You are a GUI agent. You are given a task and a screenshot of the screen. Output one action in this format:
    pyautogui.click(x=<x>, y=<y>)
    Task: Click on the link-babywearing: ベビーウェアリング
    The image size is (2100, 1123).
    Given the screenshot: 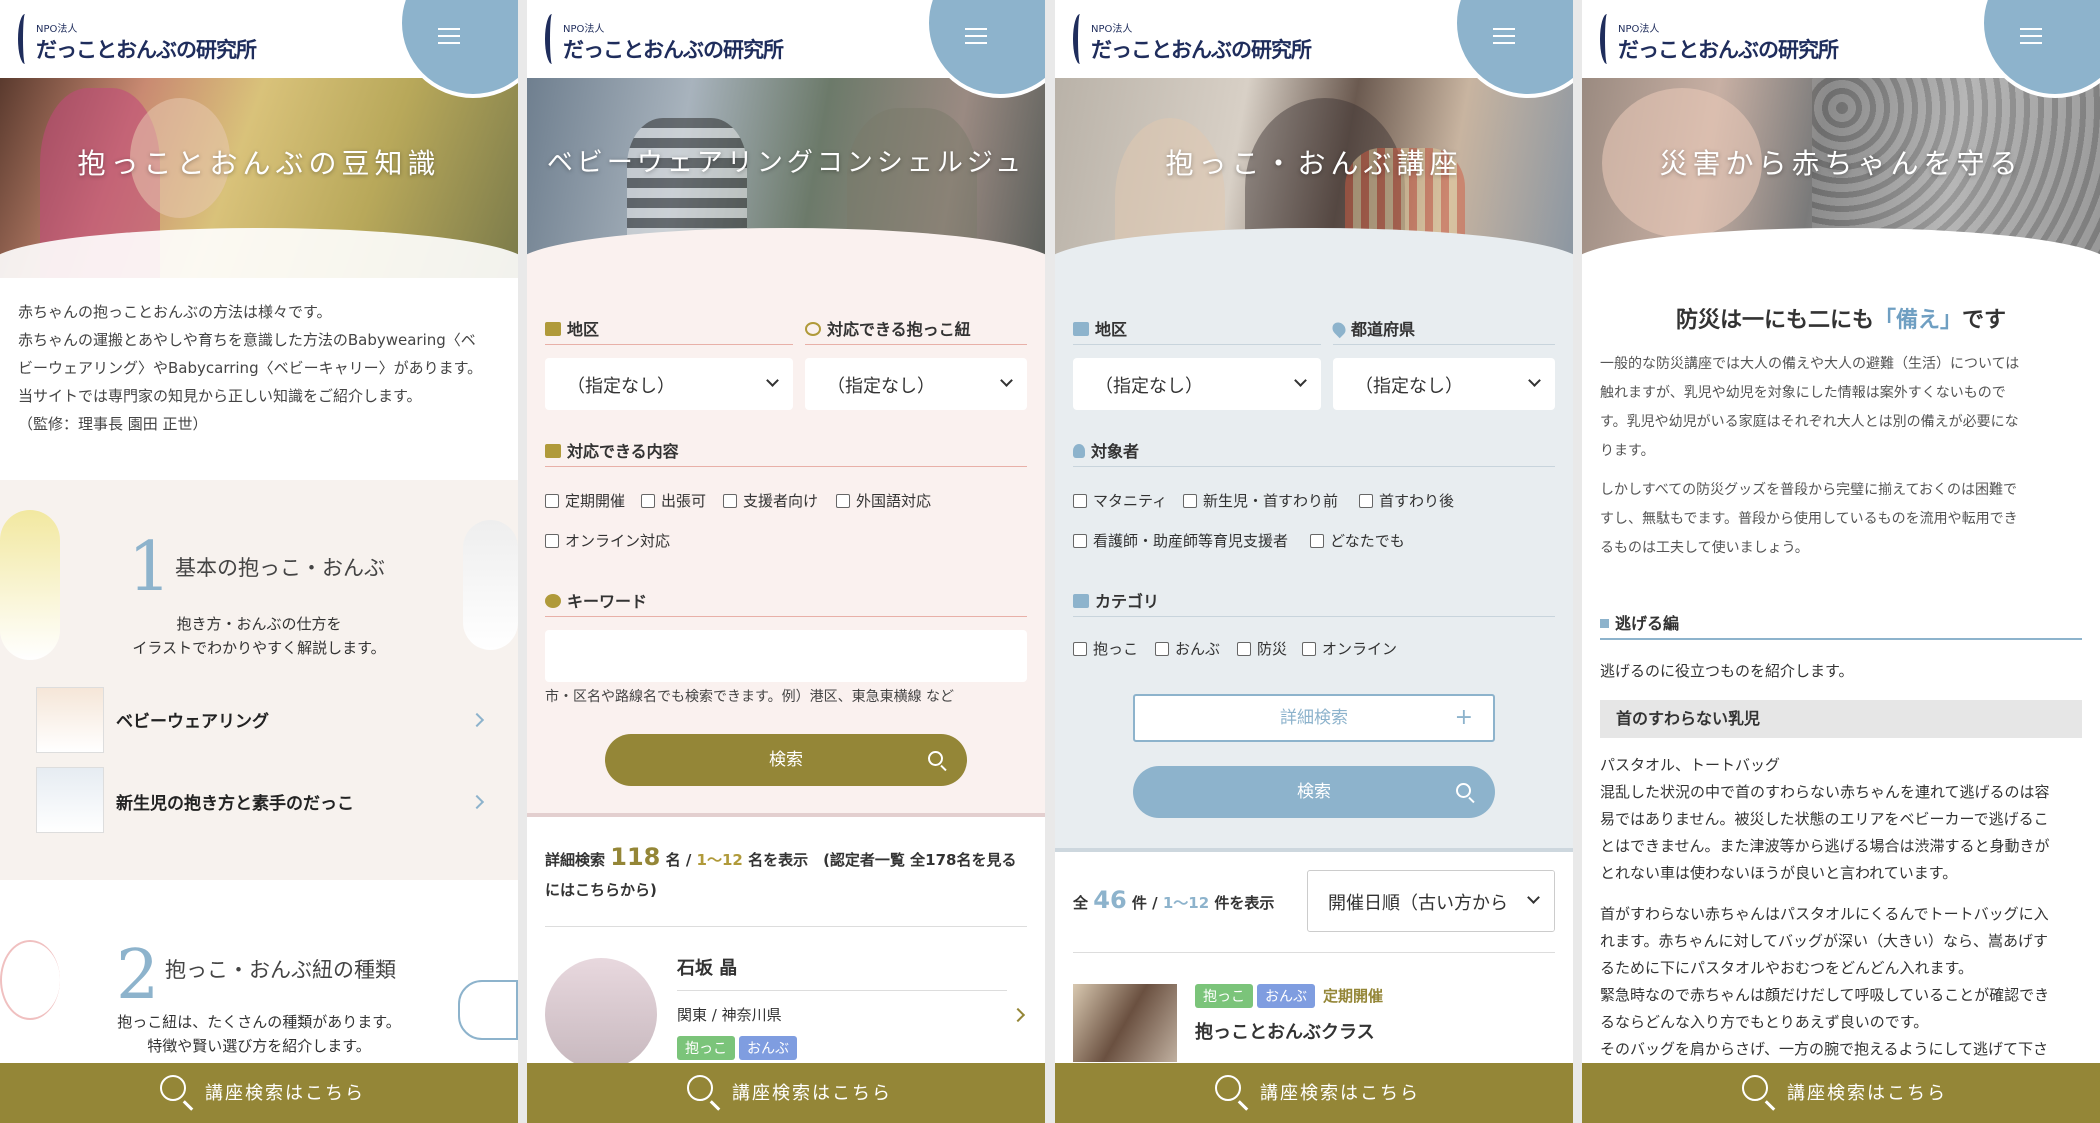 What is the action you would take?
    pyautogui.click(x=260, y=720)
    